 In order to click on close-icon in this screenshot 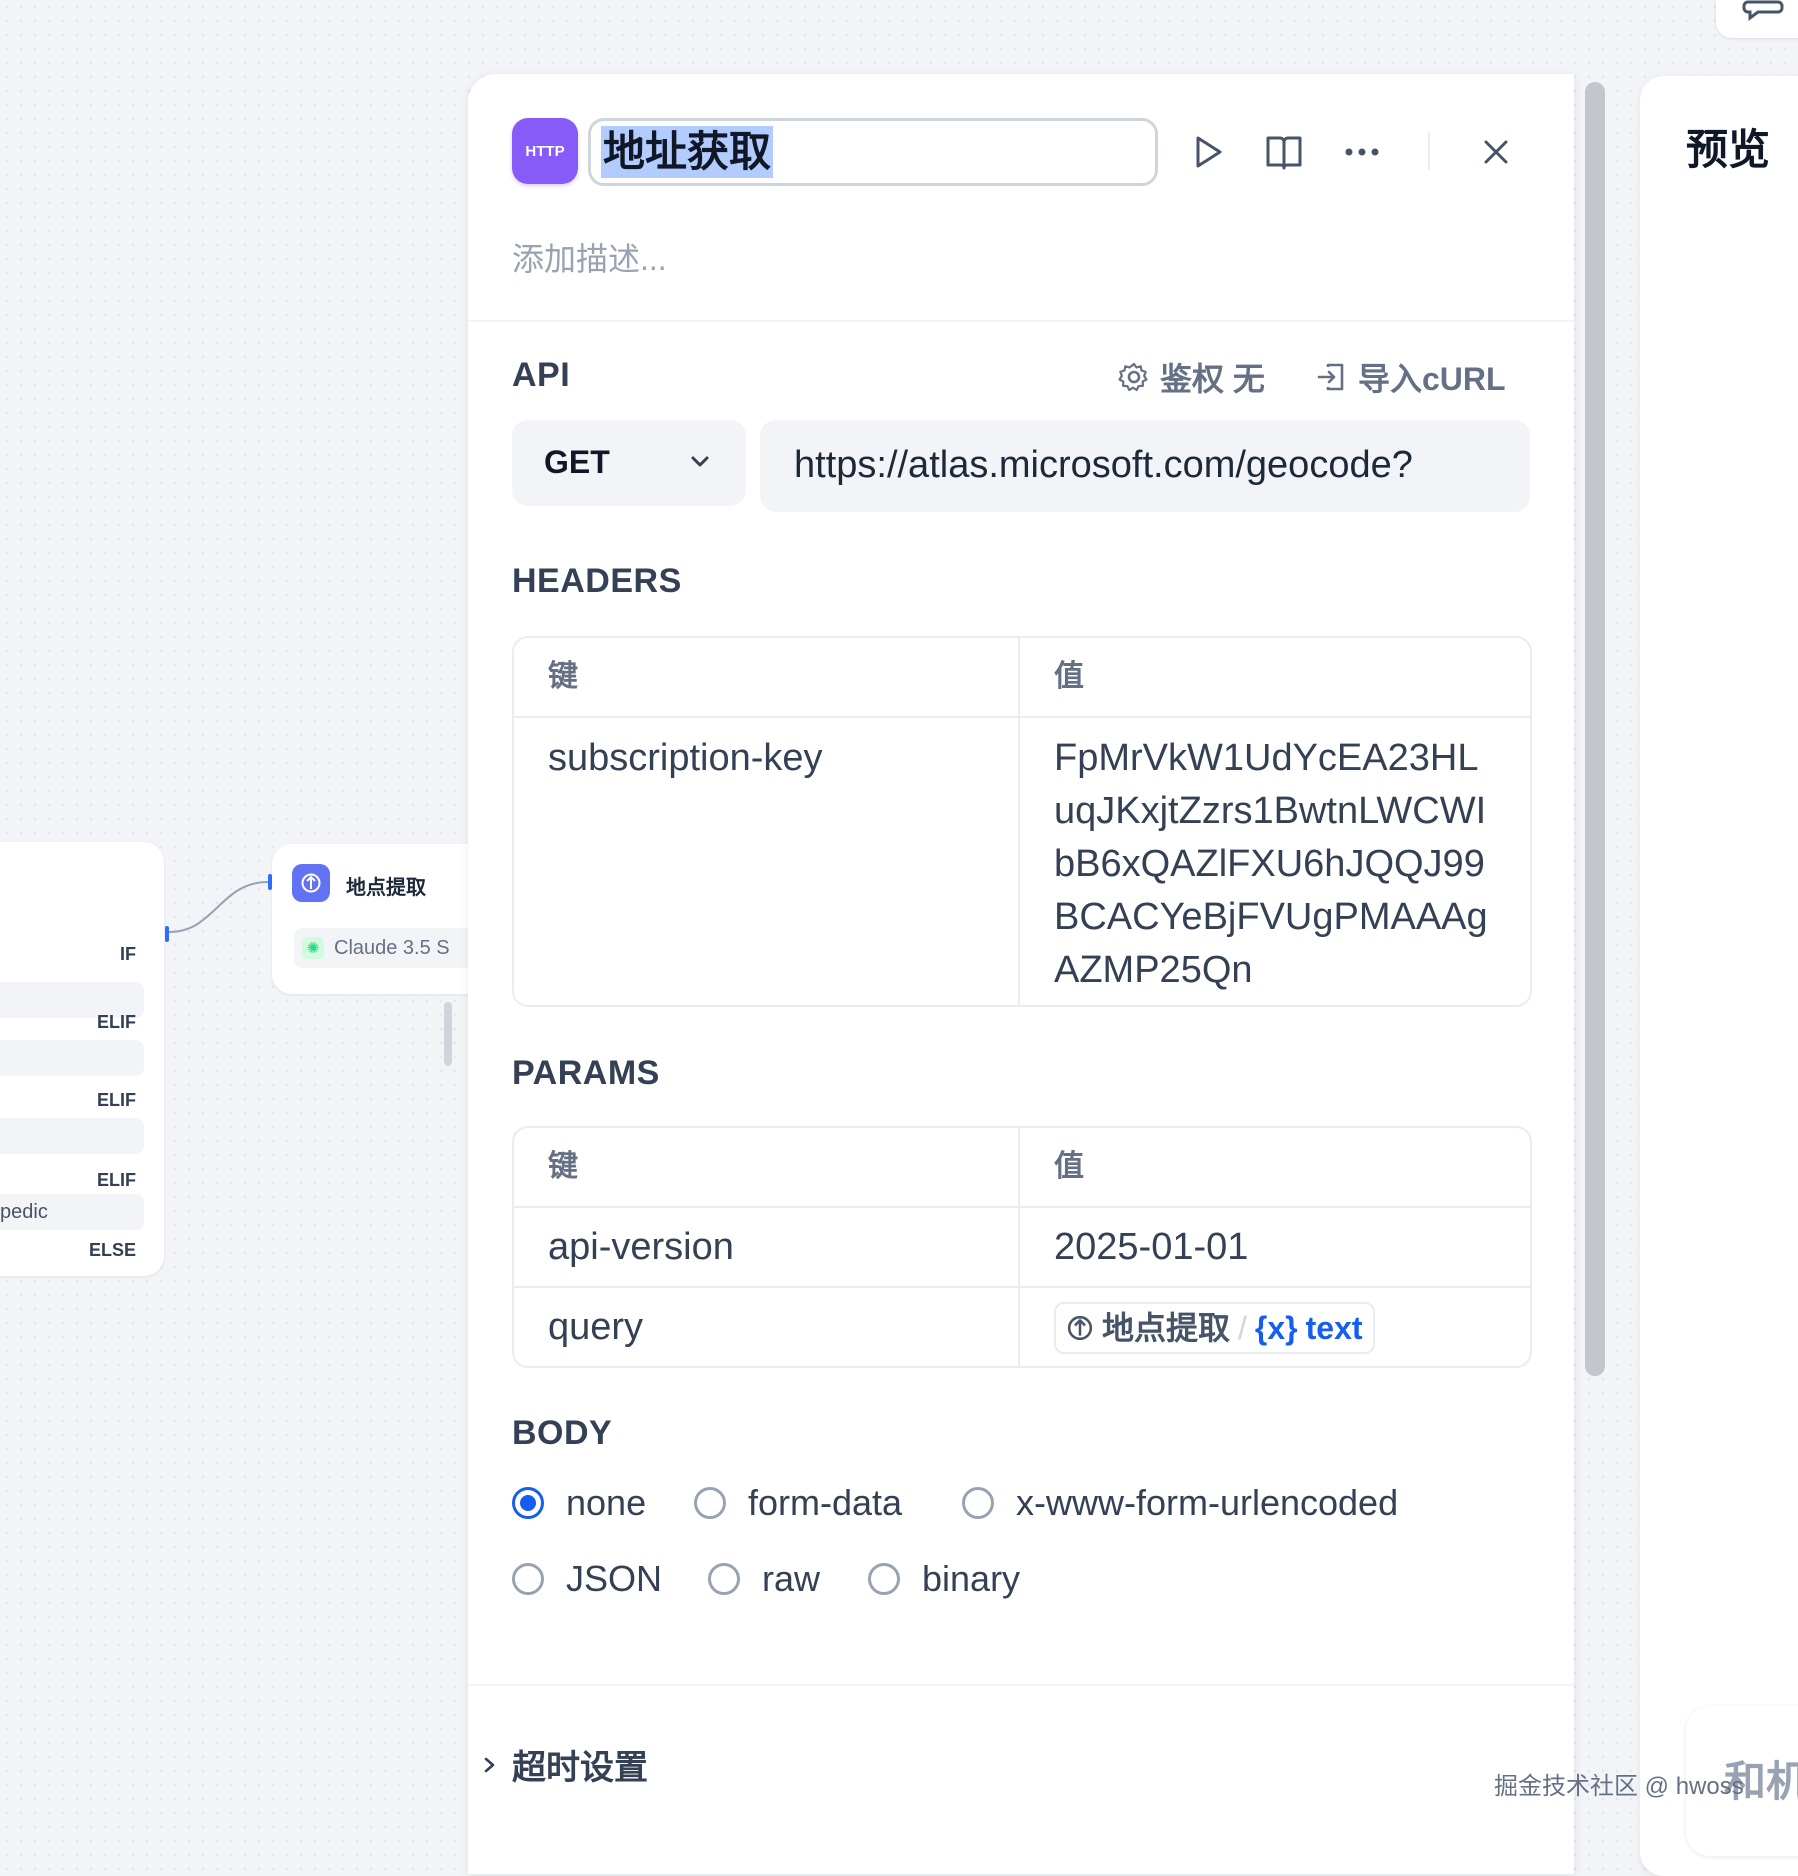, I will do `click(1496, 152)`.